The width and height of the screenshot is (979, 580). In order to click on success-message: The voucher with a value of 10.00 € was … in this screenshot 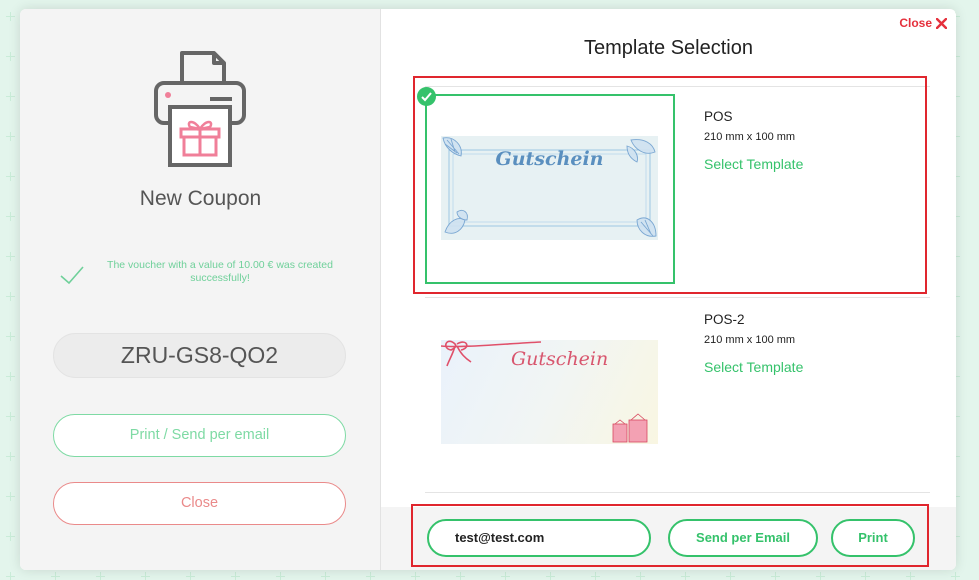, I will do `click(220, 271)`.